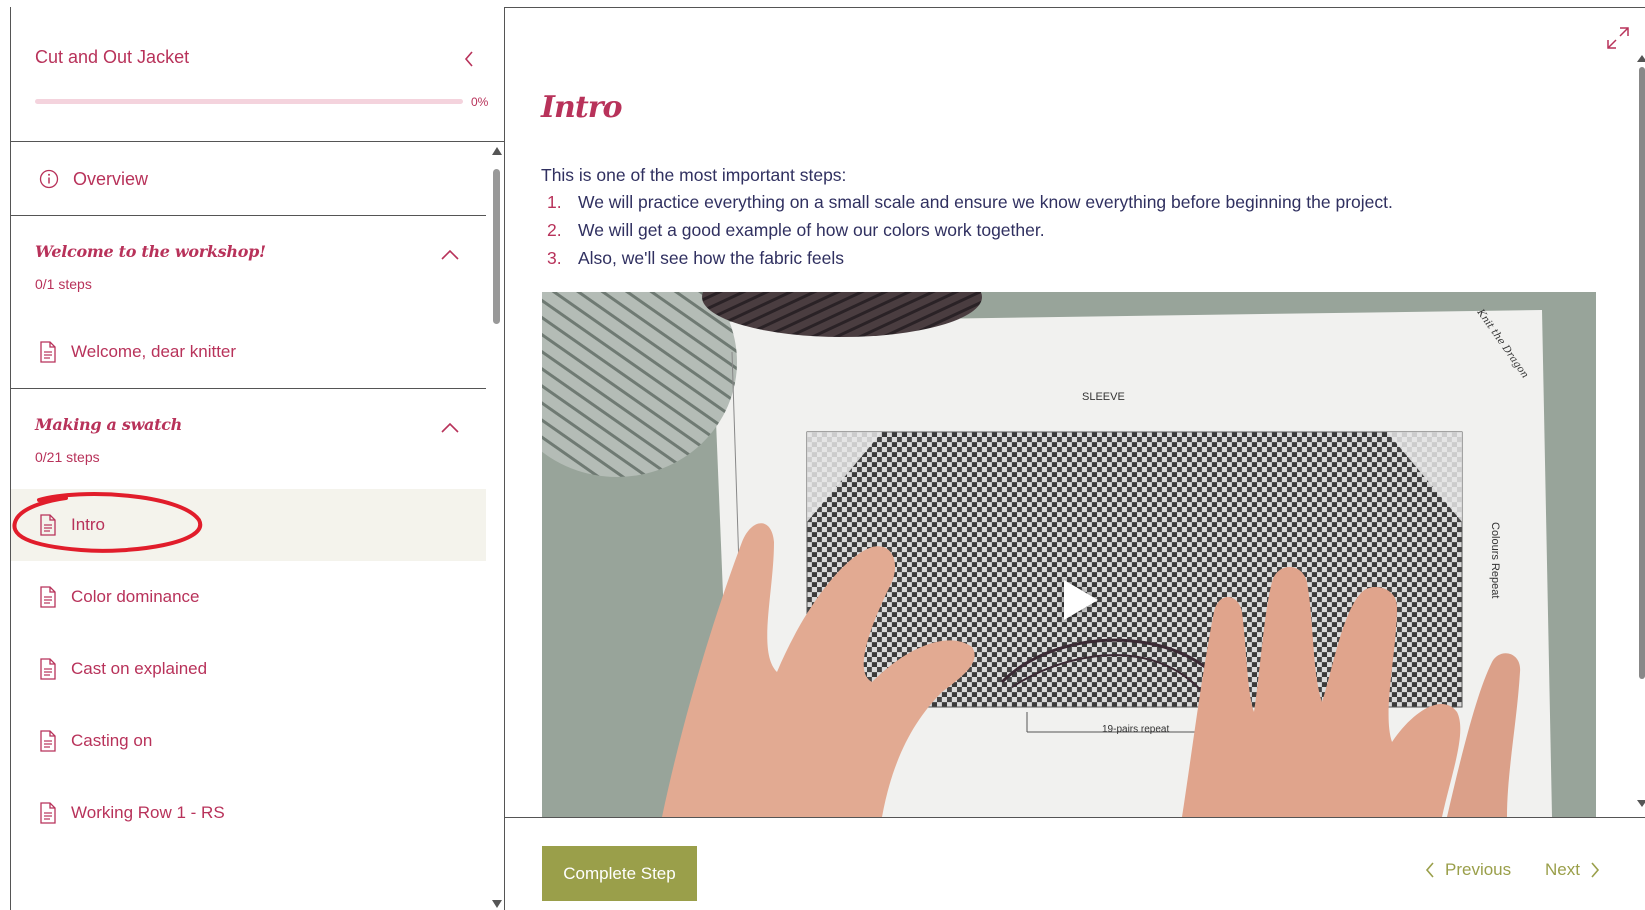 The width and height of the screenshot is (1645, 910). Describe the element at coordinates (1595, 870) in the screenshot. I see `chevron-right-icon` at that location.